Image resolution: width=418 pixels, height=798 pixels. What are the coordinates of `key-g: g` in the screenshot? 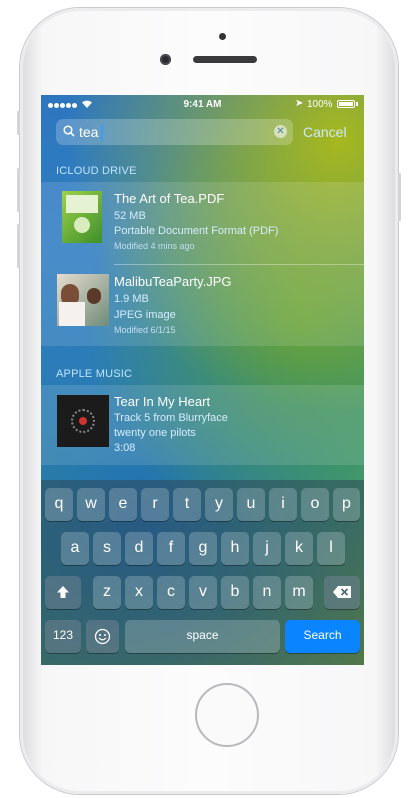 It's located at (203, 548).